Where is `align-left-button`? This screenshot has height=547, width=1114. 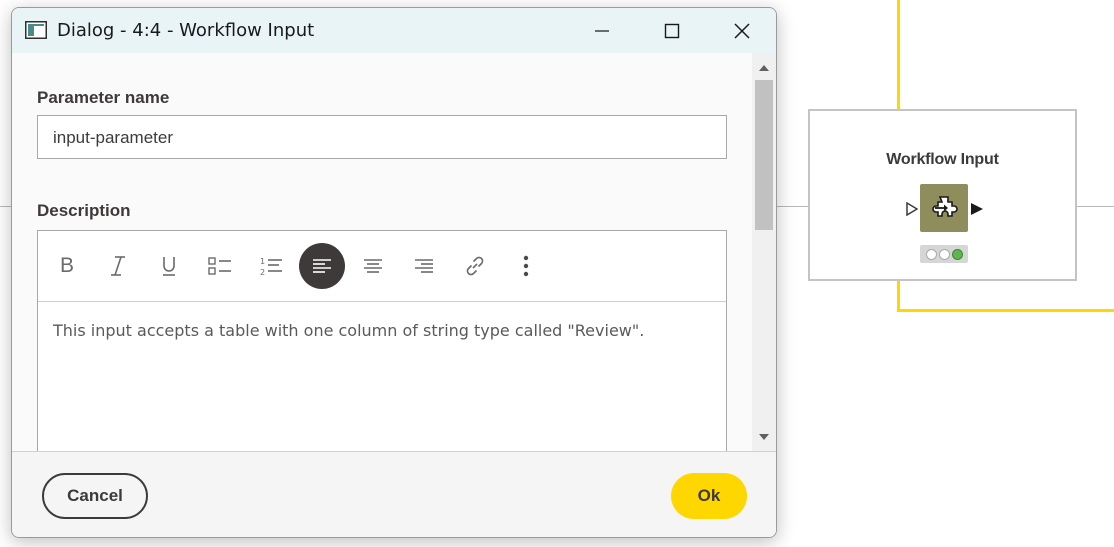 align-left-button is located at coordinates (322, 266).